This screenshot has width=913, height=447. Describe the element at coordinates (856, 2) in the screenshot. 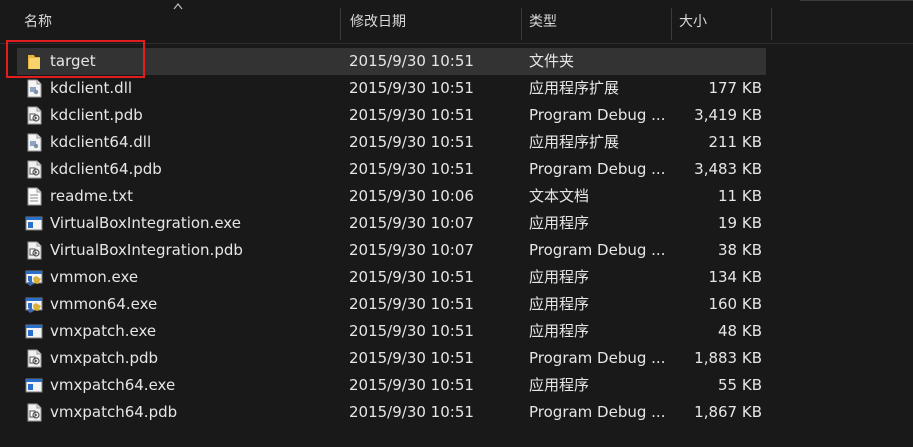

I see `header-top-line` at that location.